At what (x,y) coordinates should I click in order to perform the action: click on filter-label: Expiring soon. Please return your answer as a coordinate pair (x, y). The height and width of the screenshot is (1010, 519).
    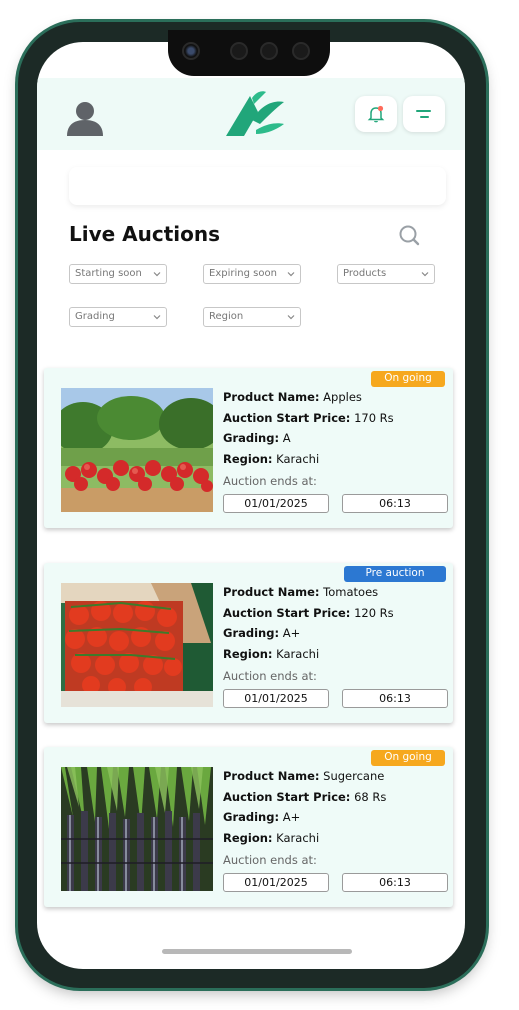
    Looking at the image, I should click on (243, 273).